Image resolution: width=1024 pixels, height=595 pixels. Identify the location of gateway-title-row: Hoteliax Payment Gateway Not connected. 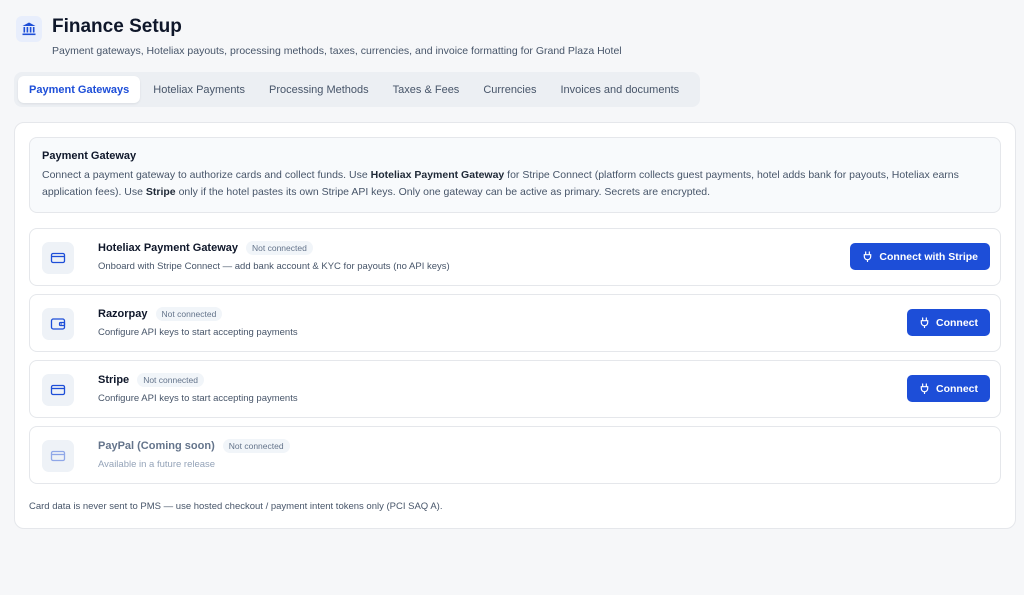
(205, 248).